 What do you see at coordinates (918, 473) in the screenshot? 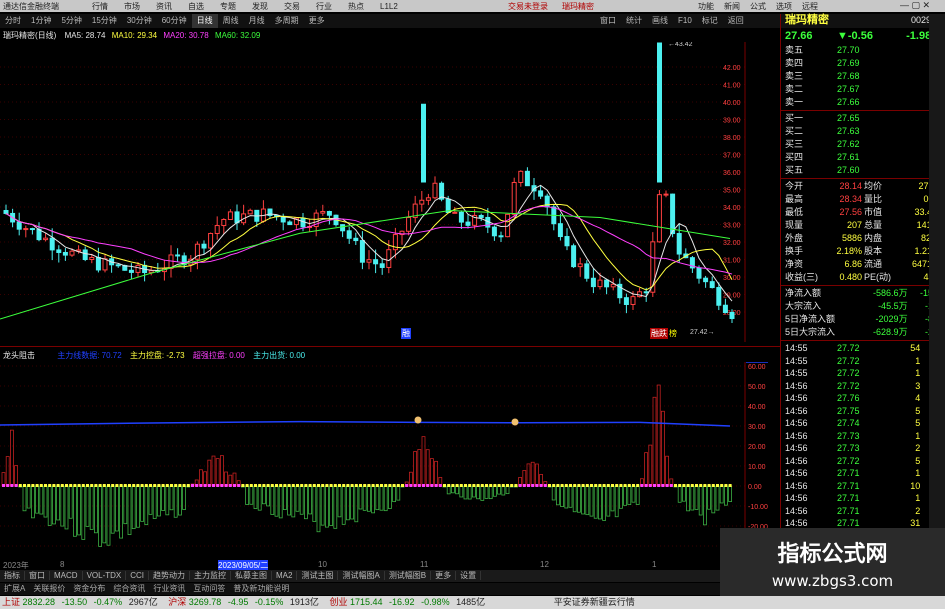
I see `tick-volume: 1` at bounding box center [918, 473].